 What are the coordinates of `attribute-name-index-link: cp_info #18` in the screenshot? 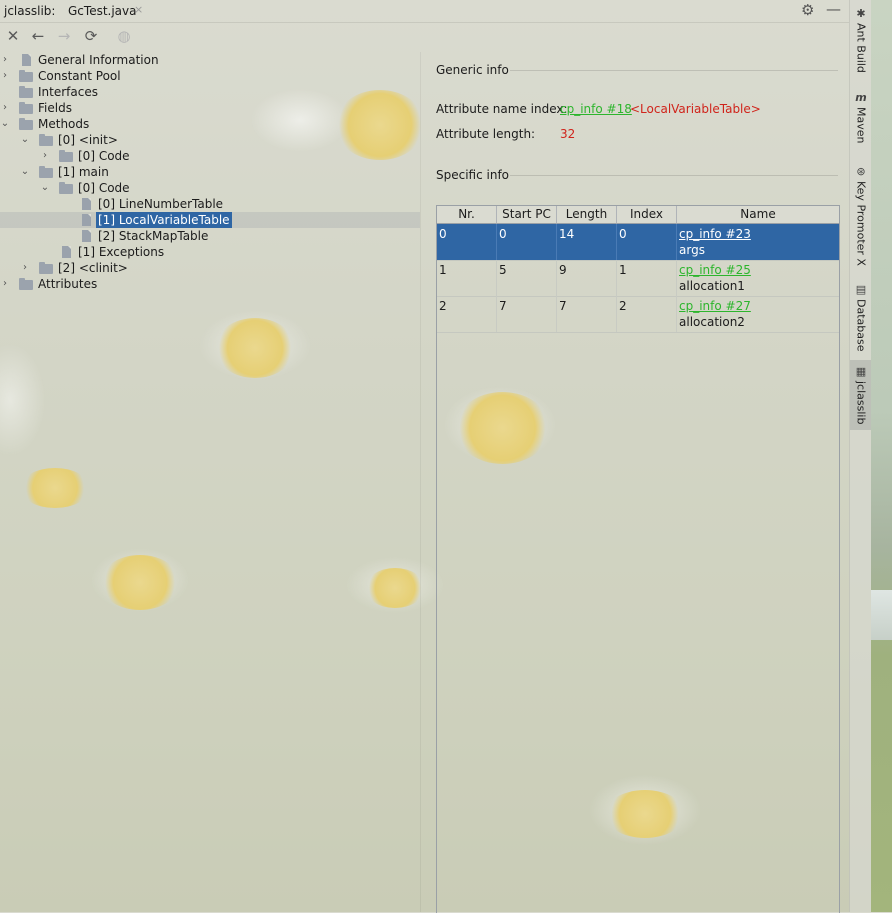 It's located at (596, 109).